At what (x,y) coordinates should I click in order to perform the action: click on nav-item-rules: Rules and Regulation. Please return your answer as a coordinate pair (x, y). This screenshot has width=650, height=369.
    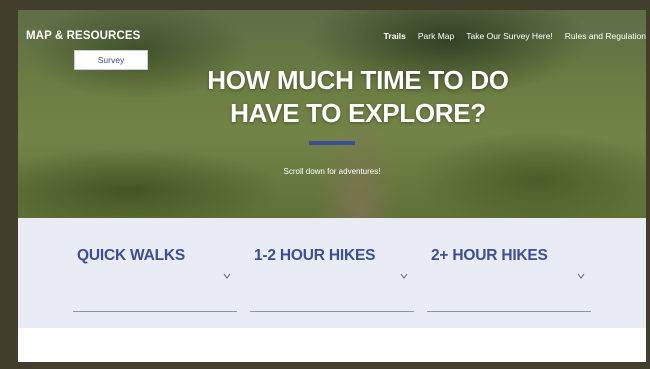
    Looking at the image, I should click on (605, 36).